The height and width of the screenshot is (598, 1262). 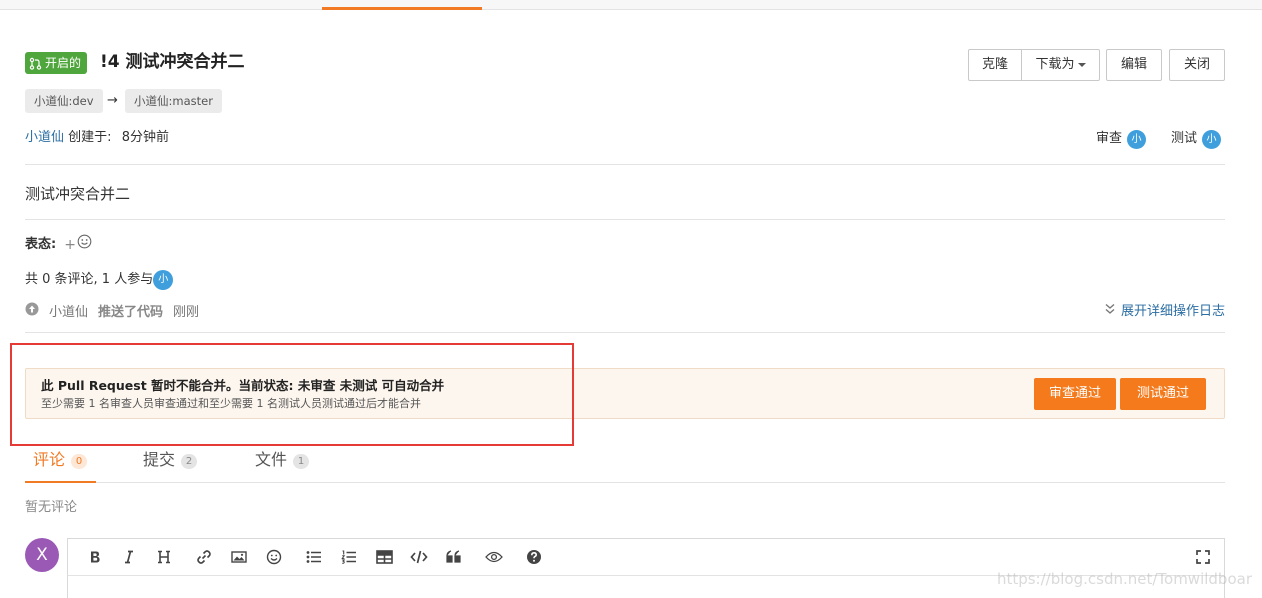 What do you see at coordinates (129, 557) in the screenshot?
I see `italic-icon` at bounding box center [129, 557].